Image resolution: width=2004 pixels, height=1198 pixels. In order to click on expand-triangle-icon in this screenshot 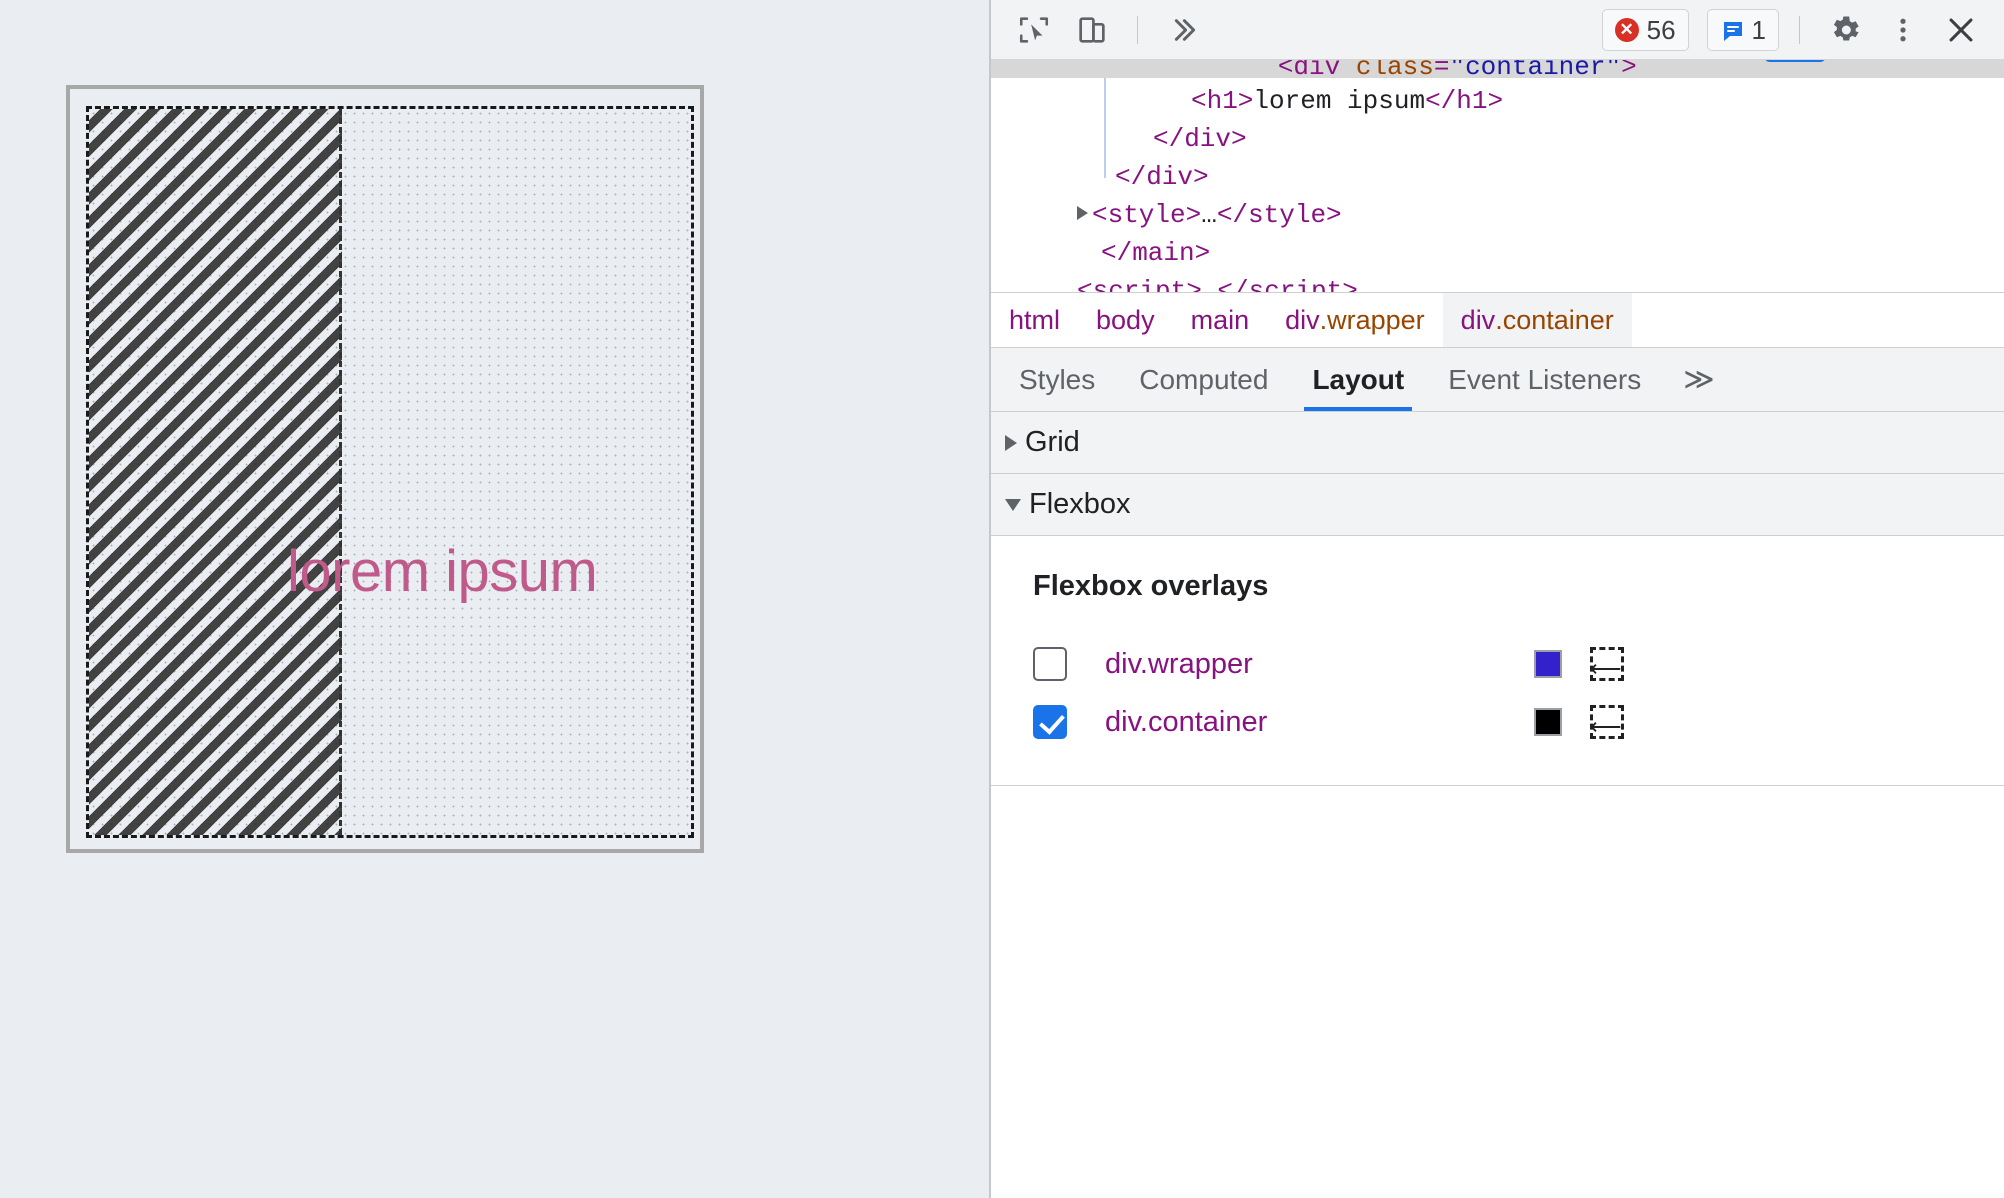, I will do `click(1082, 213)`.